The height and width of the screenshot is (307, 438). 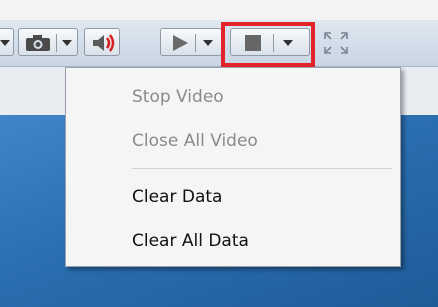 What do you see at coordinates (180, 43) in the screenshot?
I see `play-icon` at bounding box center [180, 43].